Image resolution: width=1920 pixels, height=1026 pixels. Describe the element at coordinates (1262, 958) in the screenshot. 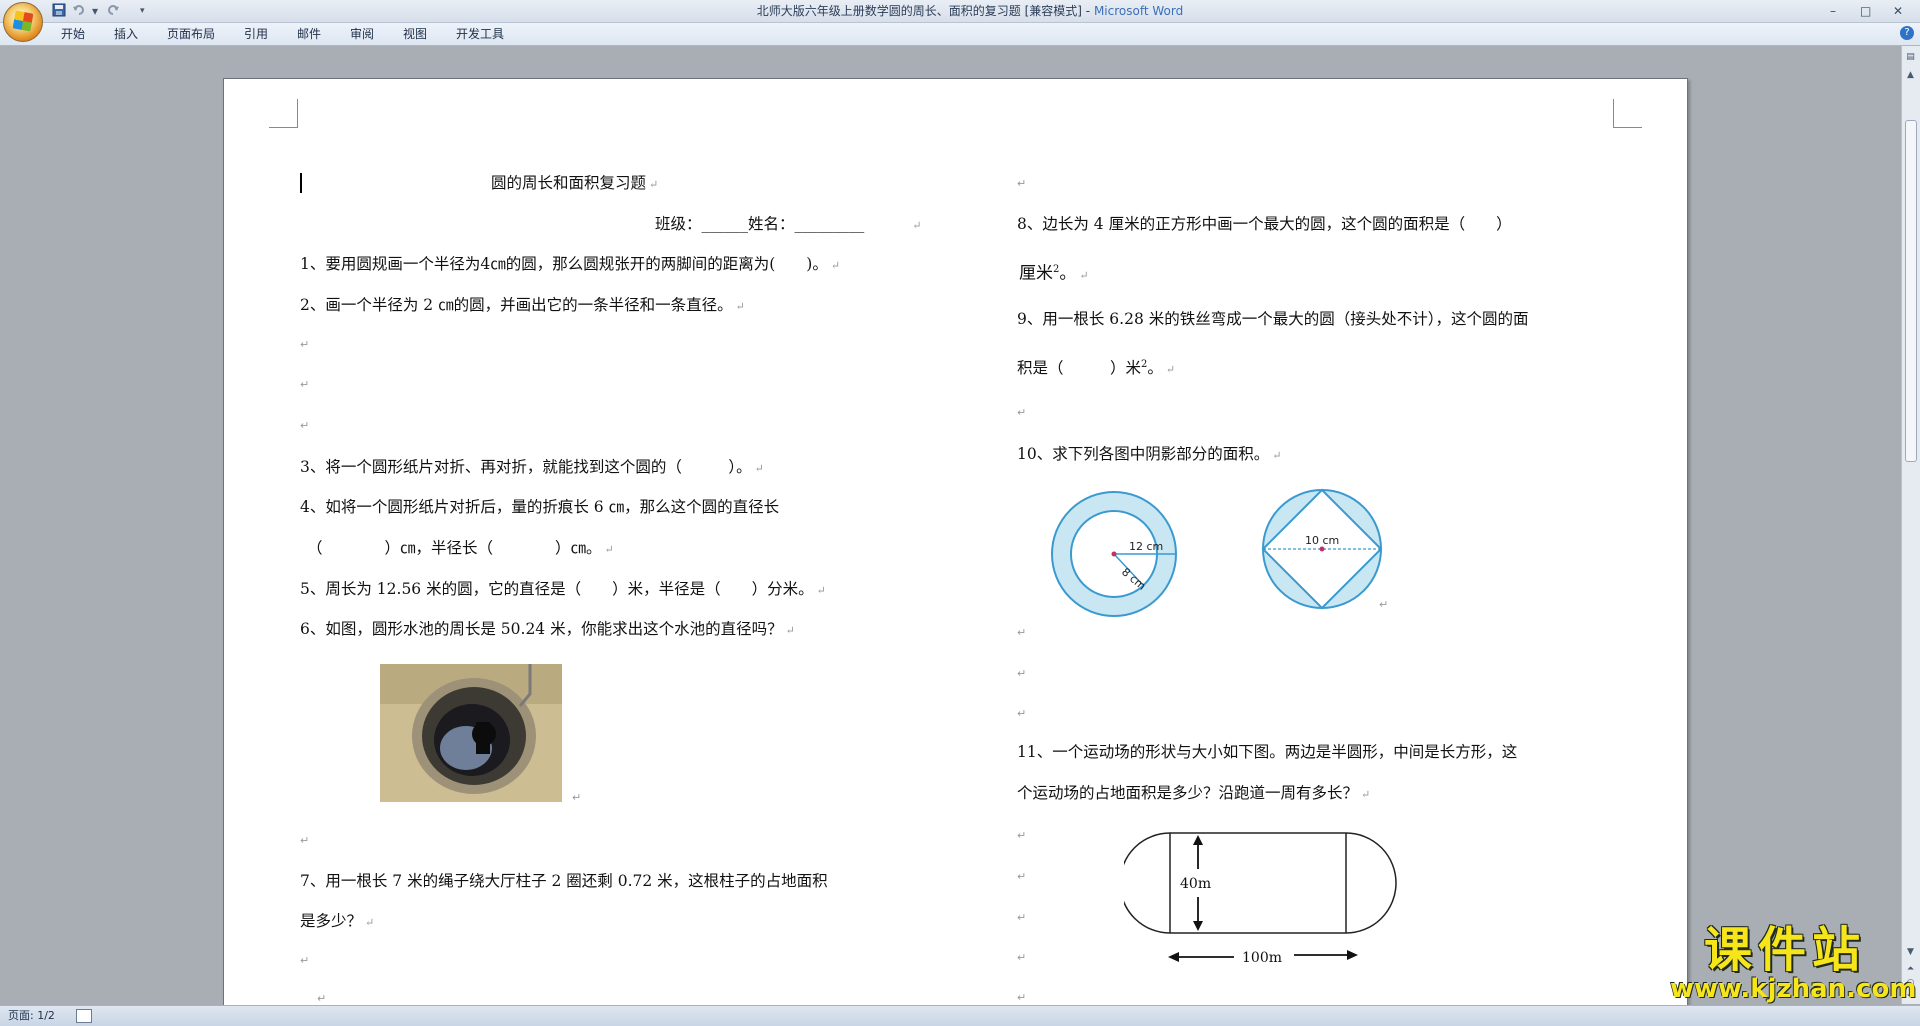

I see `field-length-label: 100m` at that location.